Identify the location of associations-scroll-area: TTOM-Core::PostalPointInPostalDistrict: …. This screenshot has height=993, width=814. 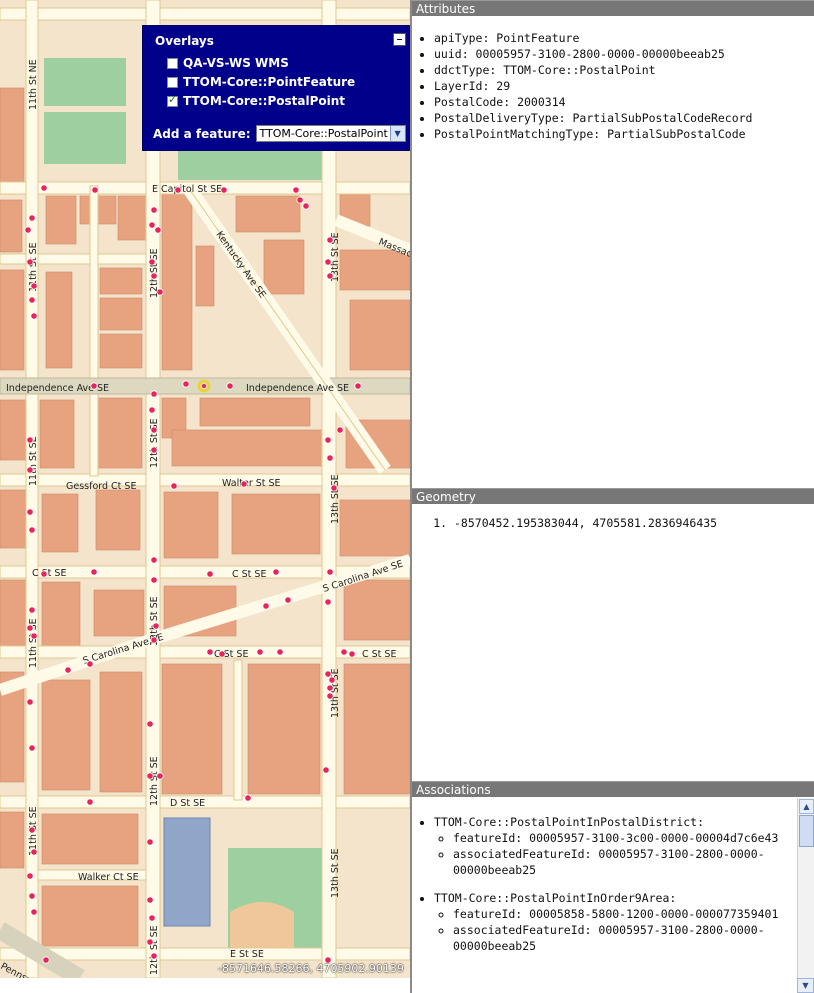
(605, 895).